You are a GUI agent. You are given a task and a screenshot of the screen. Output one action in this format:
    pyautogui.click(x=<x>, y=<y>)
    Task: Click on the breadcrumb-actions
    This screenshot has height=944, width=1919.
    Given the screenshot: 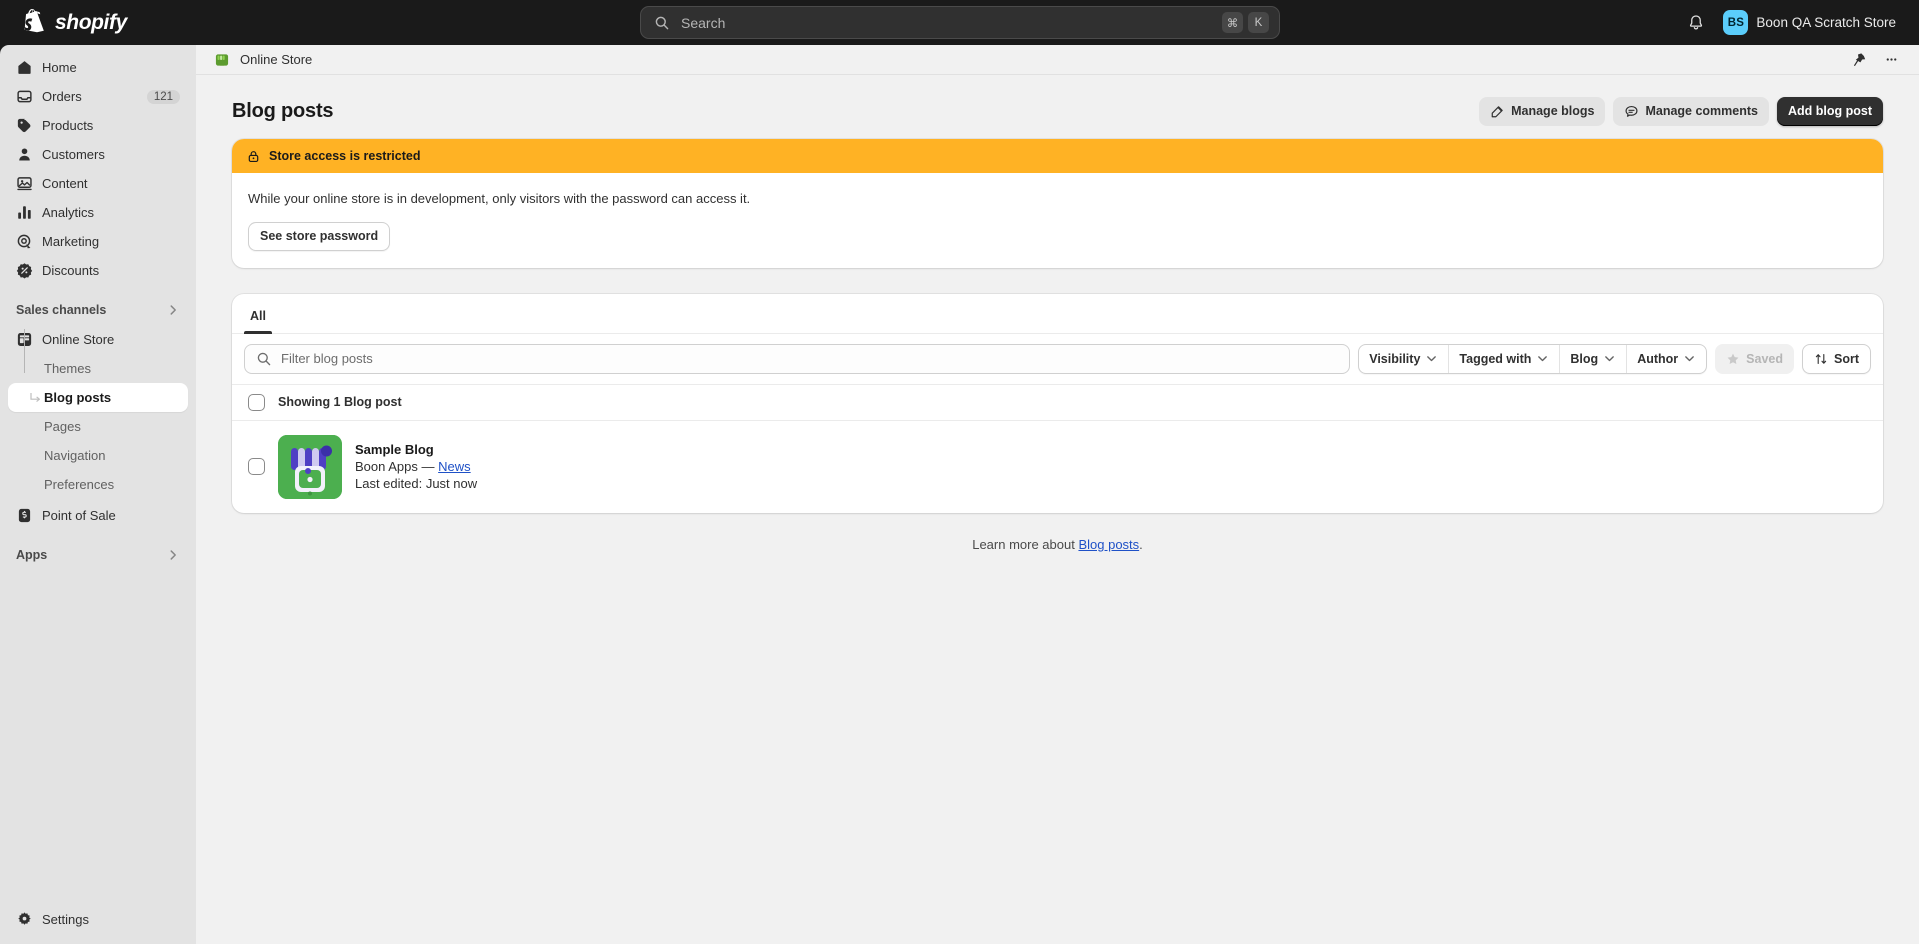 What is the action you would take?
    pyautogui.click(x=1875, y=60)
    